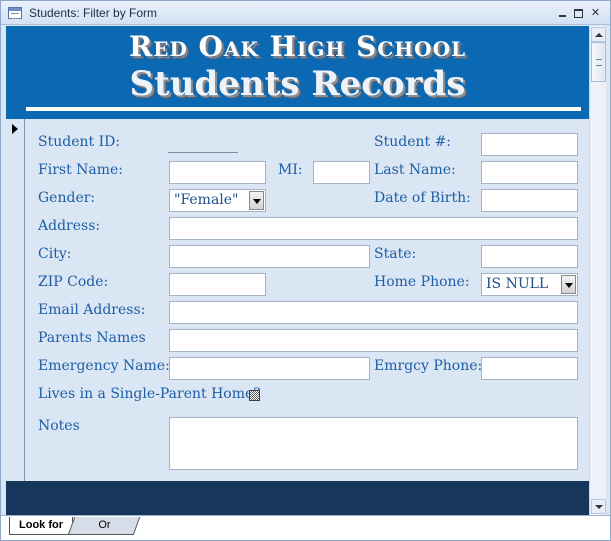 The image size is (611, 541). I want to click on emergency-name-field, so click(269, 368).